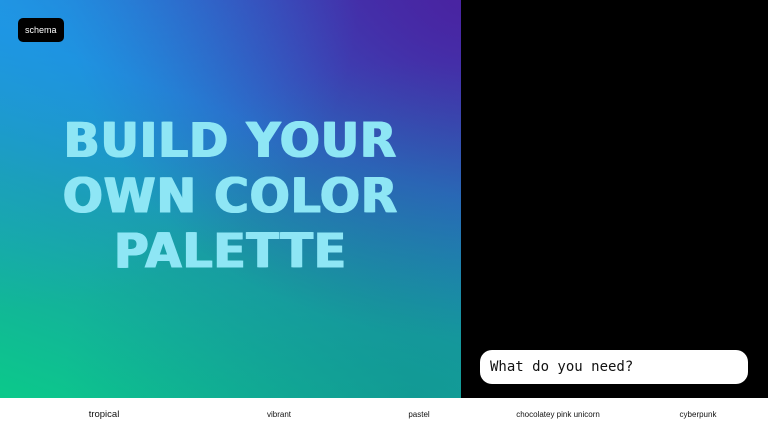  Describe the element at coordinates (558, 415) in the screenshot. I see `suggestion-chocolatey-pink-unicorn: chocolatey pink unicorn` at that location.